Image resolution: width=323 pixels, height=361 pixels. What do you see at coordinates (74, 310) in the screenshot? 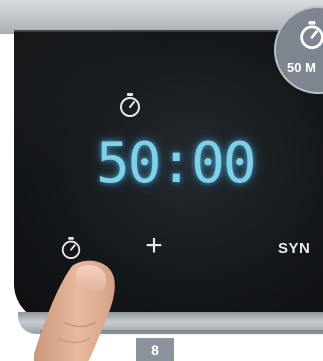
I see `finger` at bounding box center [74, 310].